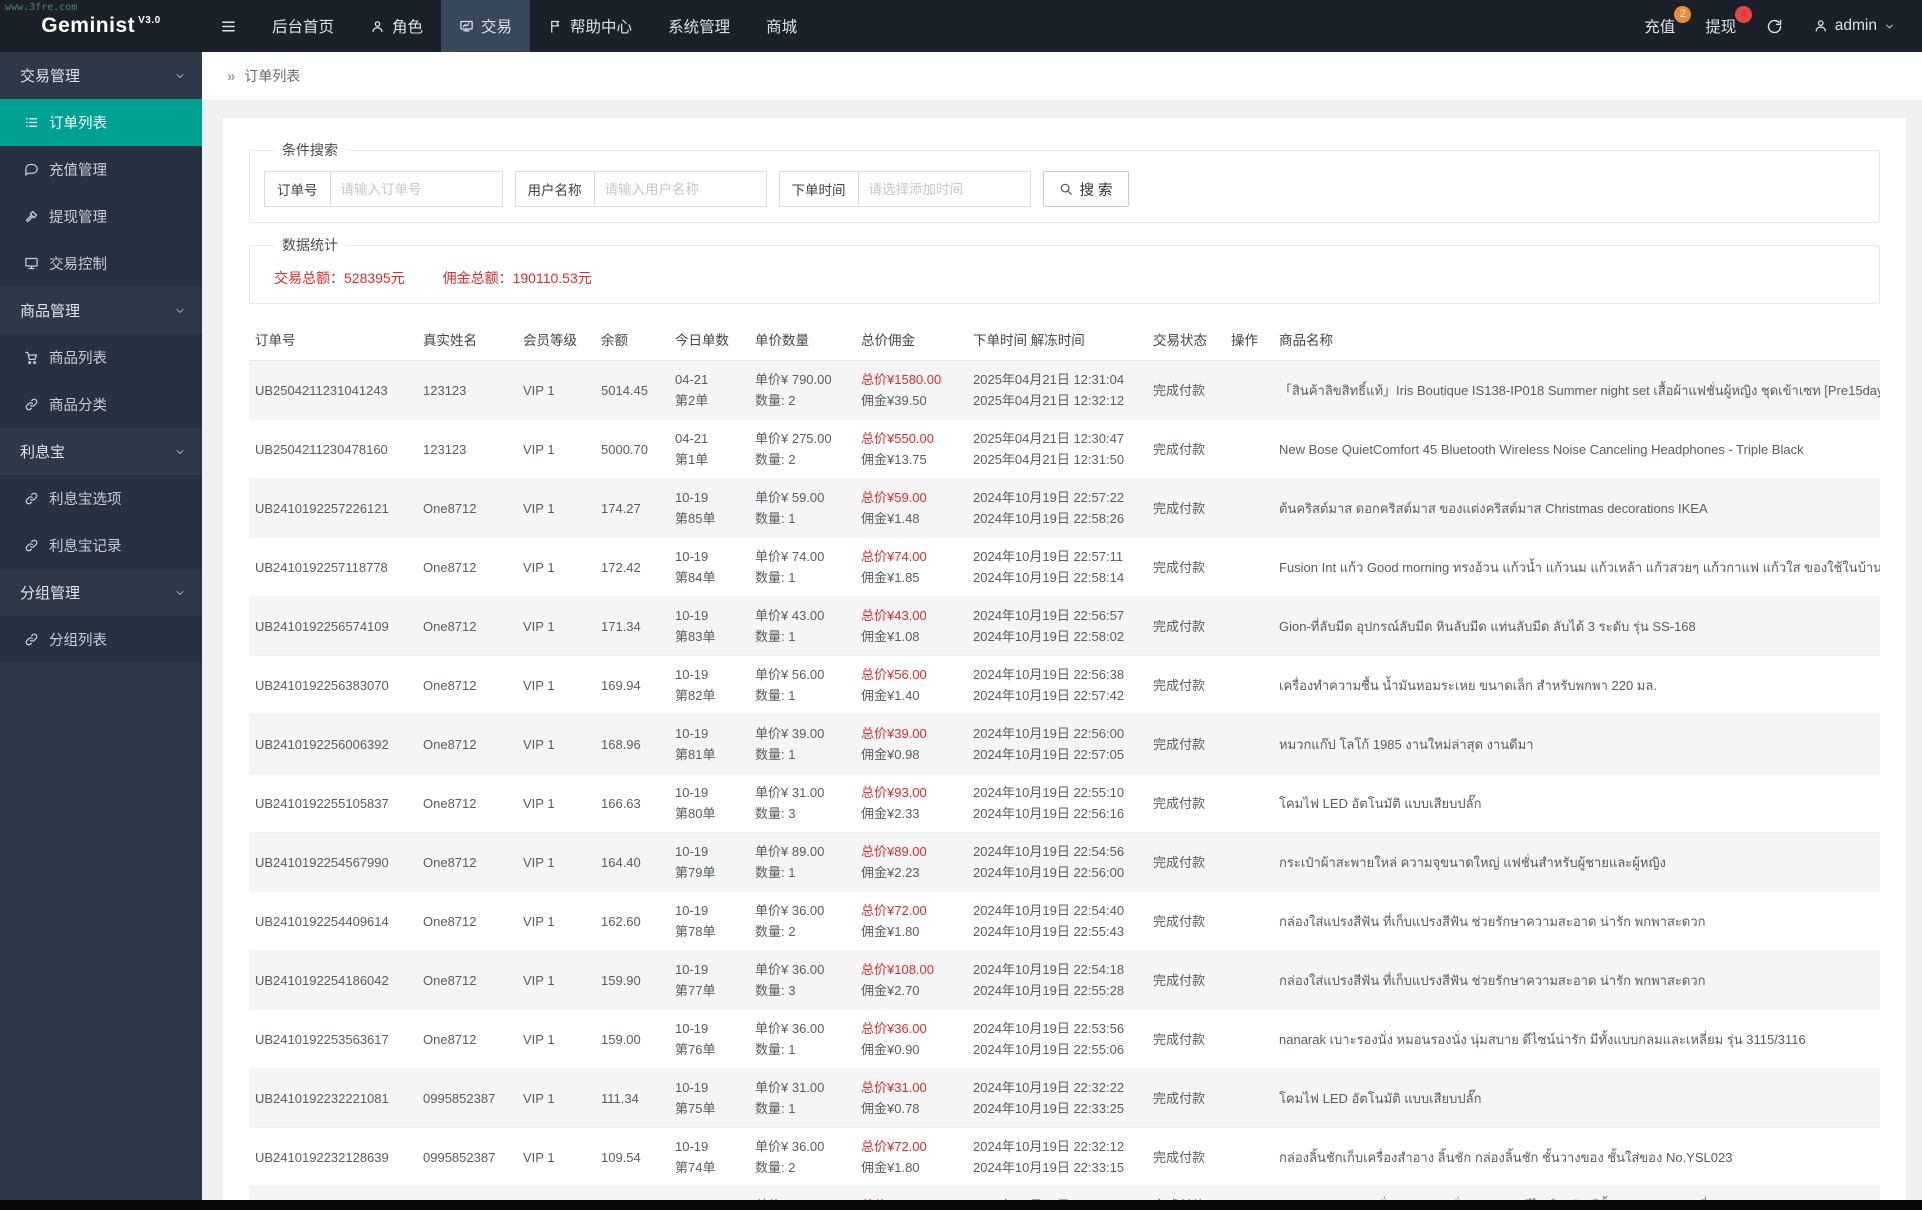  Describe the element at coordinates (632, 1039) in the screenshot. I see `cell-balance: 159.00` at that location.